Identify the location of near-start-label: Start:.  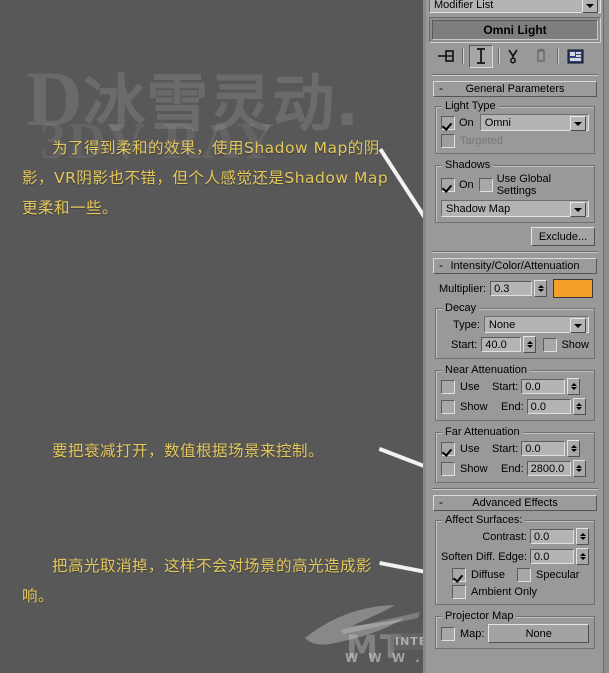
(505, 386).